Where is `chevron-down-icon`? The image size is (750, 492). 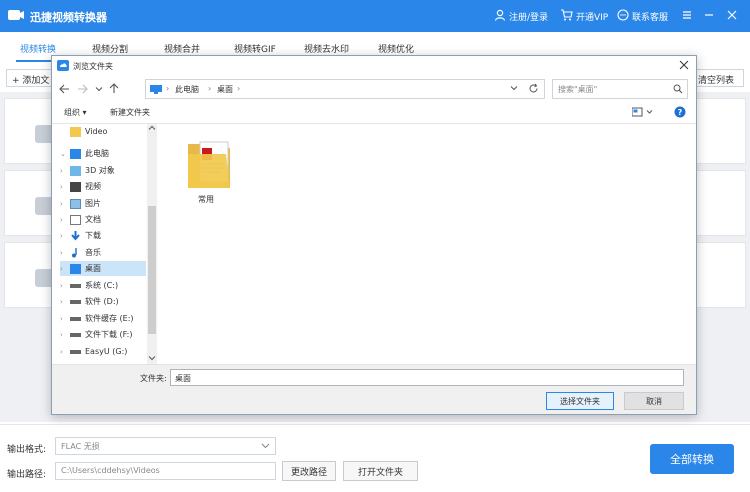
chevron-down-icon is located at coordinates (265, 446).